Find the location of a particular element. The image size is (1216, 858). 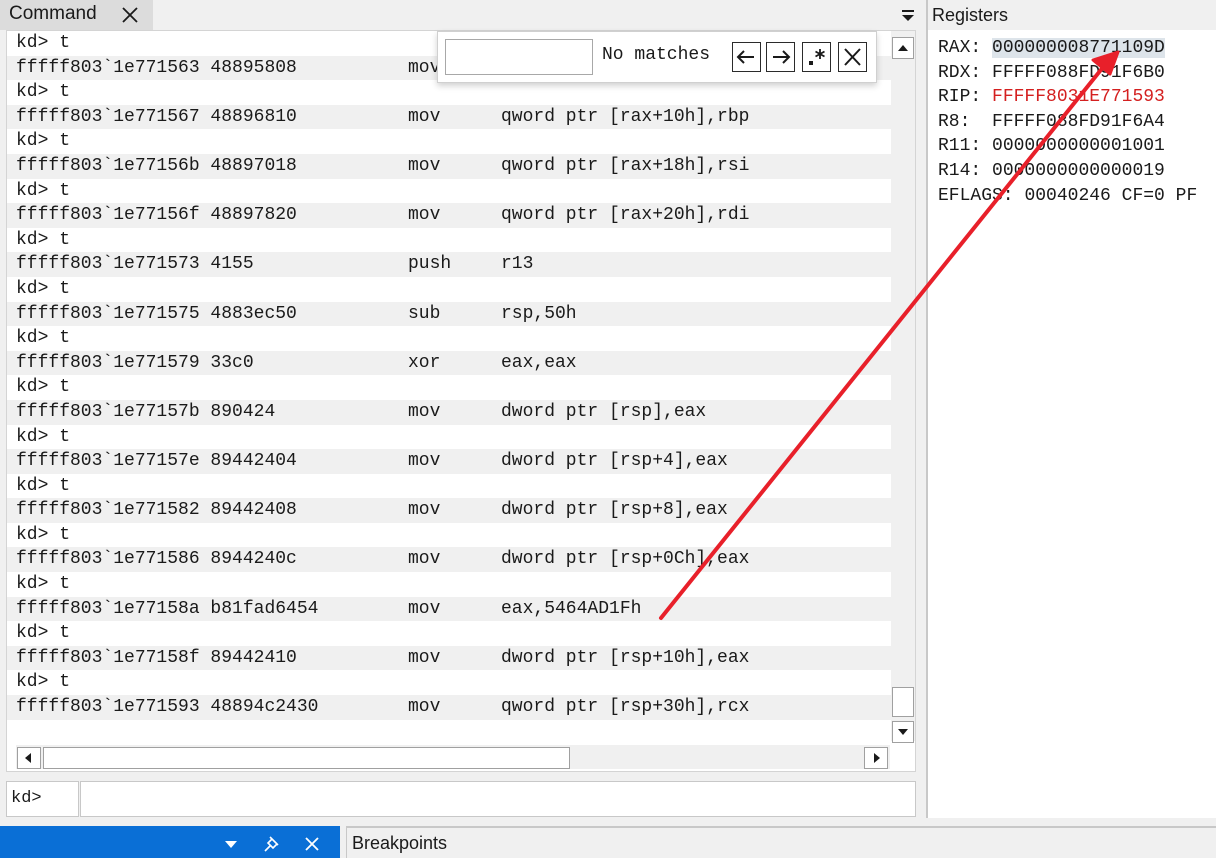

triangle-left-icon is located at coordinates (28, 758).